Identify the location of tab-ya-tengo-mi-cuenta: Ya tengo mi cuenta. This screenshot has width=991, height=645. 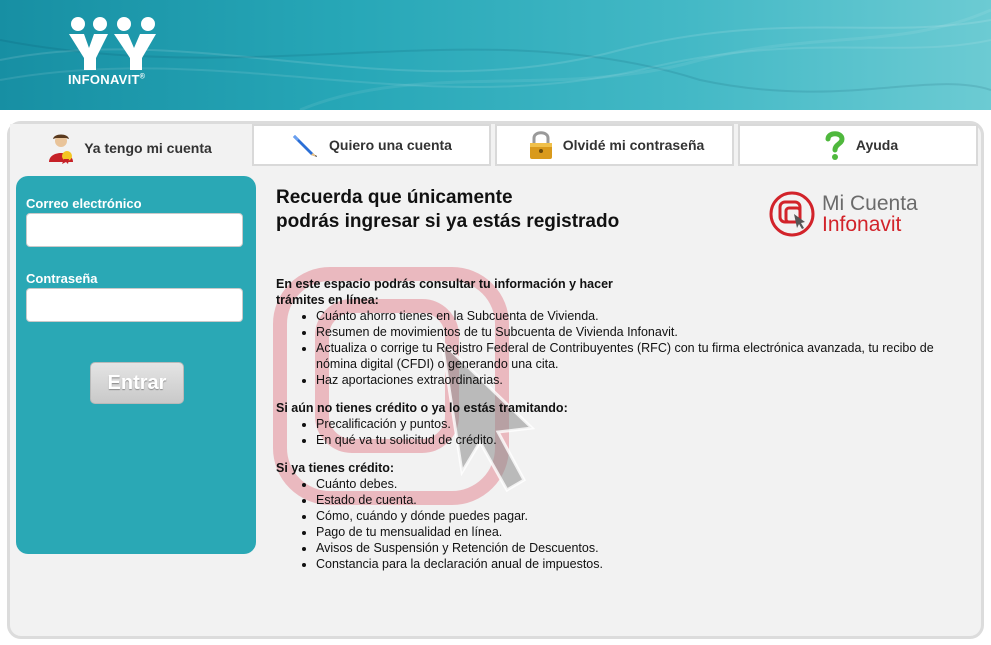
(129, 148).